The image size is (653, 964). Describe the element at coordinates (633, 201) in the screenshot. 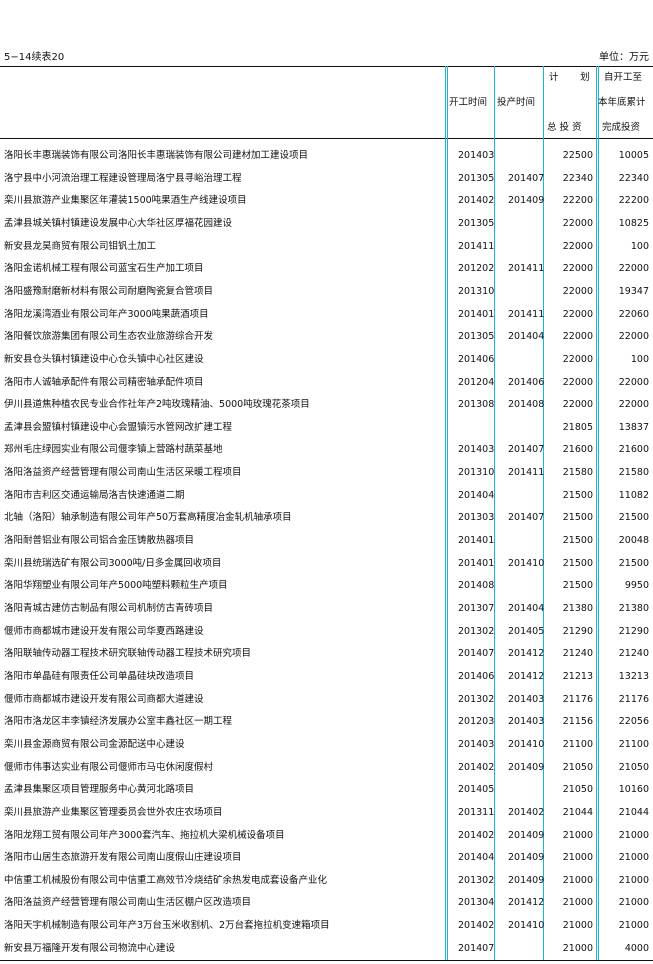

I see `completed-investment-cell: 22200` at that location.